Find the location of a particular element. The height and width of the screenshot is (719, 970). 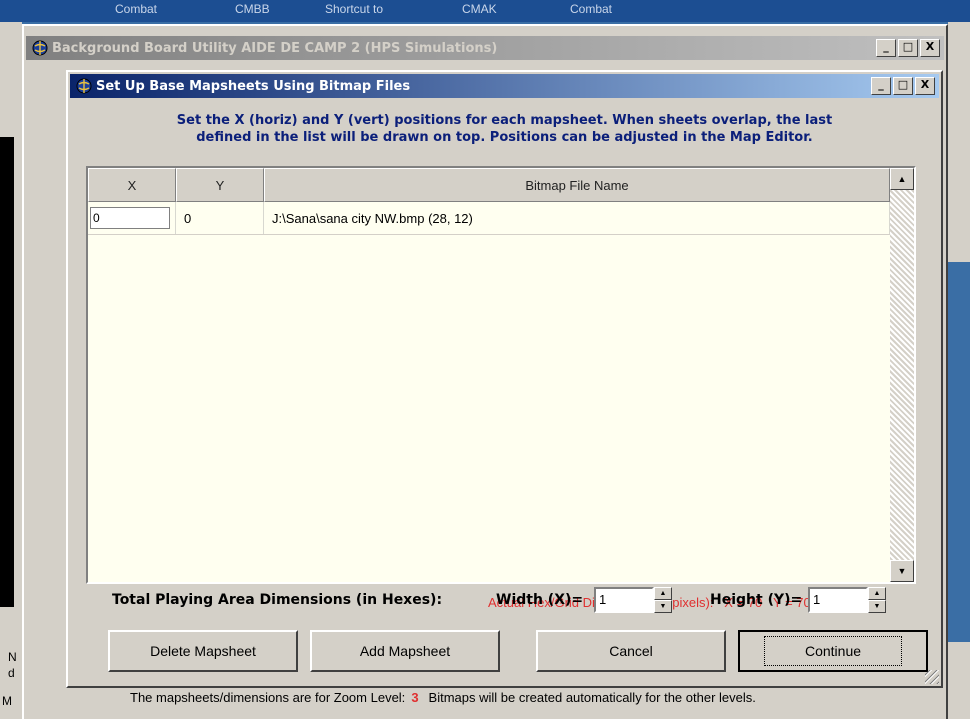

cell-x: 0 is located at coordinates (132, 218).